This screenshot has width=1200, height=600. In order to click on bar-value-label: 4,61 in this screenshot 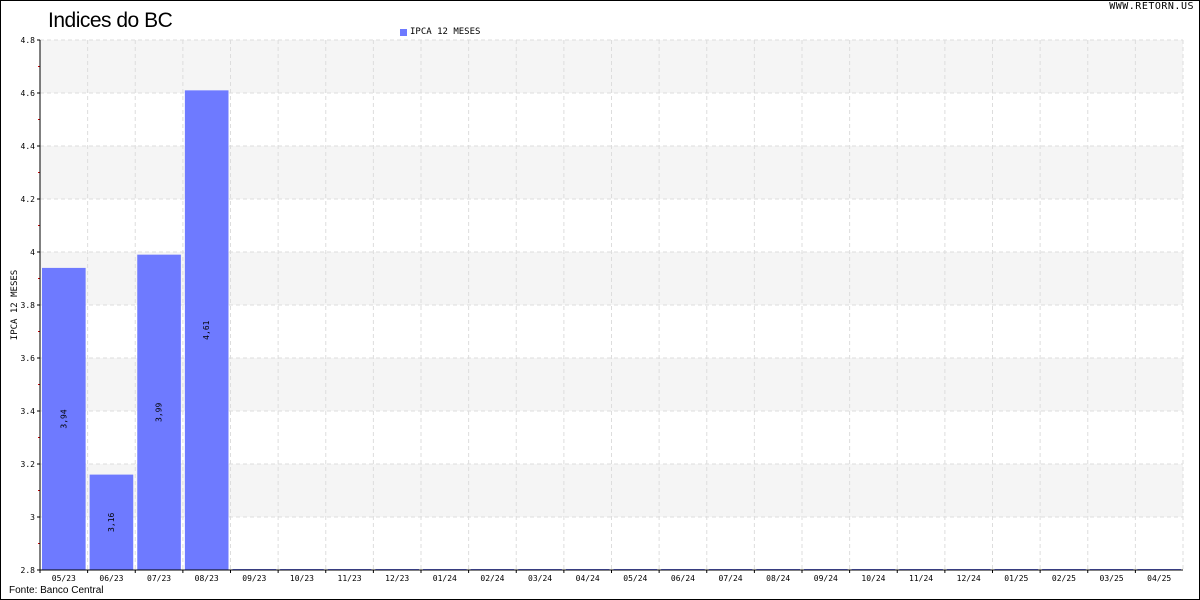, I will do `click(206, 329)`.